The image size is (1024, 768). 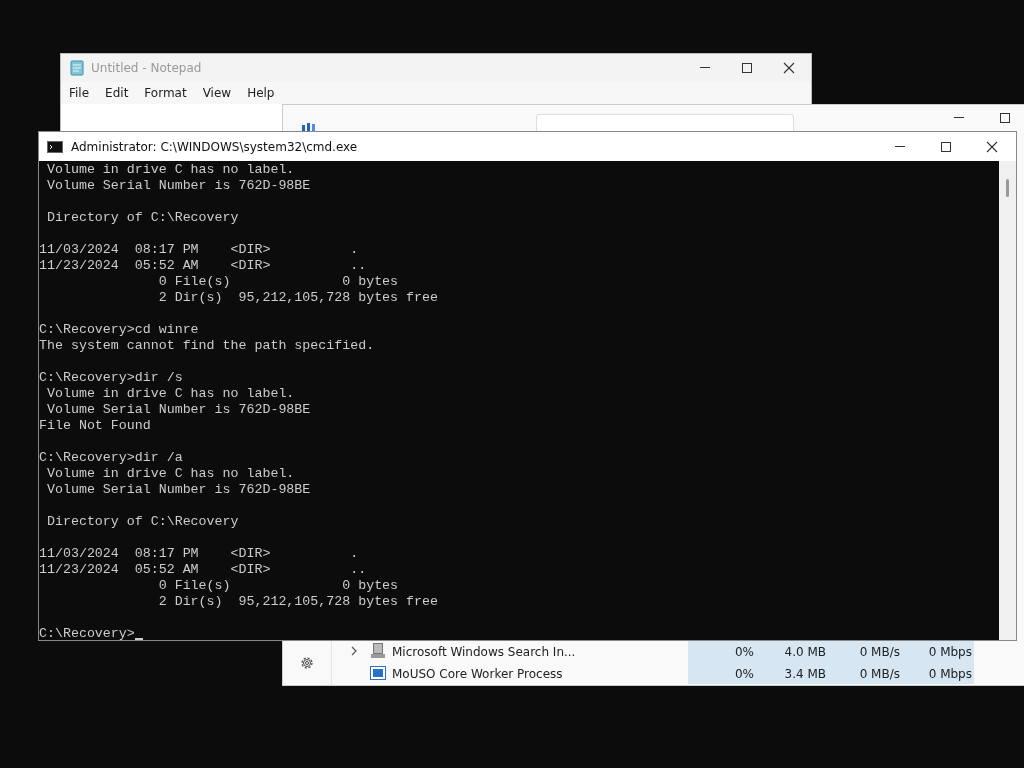 I want to click on terminal-prompt: C:\Recovery>, so click(x=87, y=633).